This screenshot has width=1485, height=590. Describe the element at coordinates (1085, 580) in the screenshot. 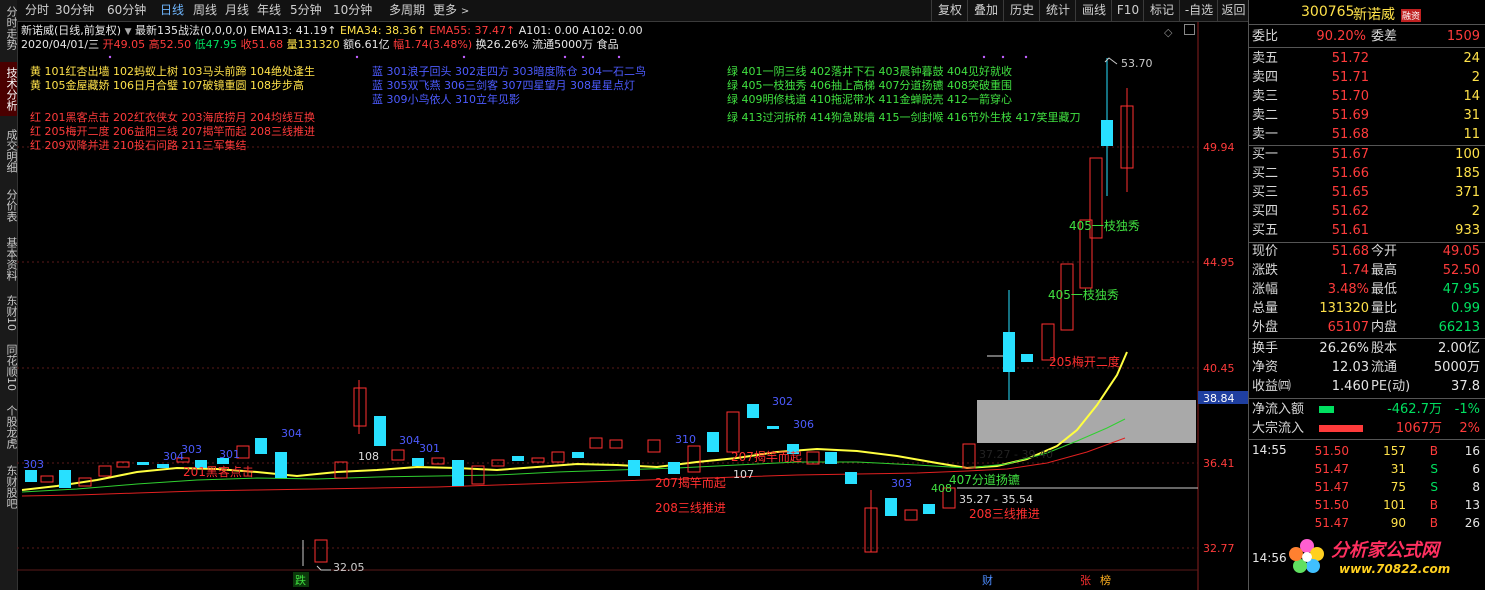

I see `tag-zhang: 张` at that location.